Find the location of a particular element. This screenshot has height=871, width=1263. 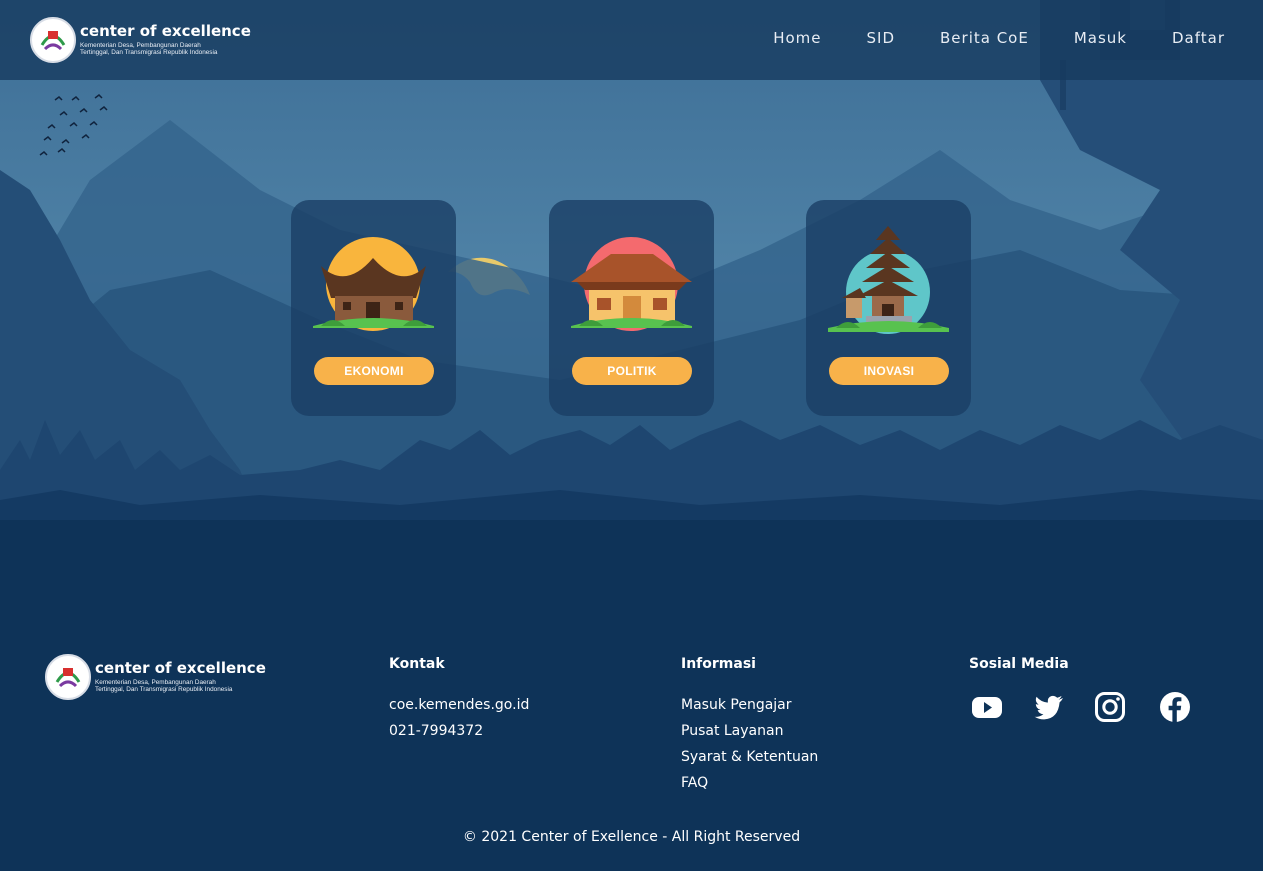

politik-button: POLITIK is located at coordinates (632, 371).